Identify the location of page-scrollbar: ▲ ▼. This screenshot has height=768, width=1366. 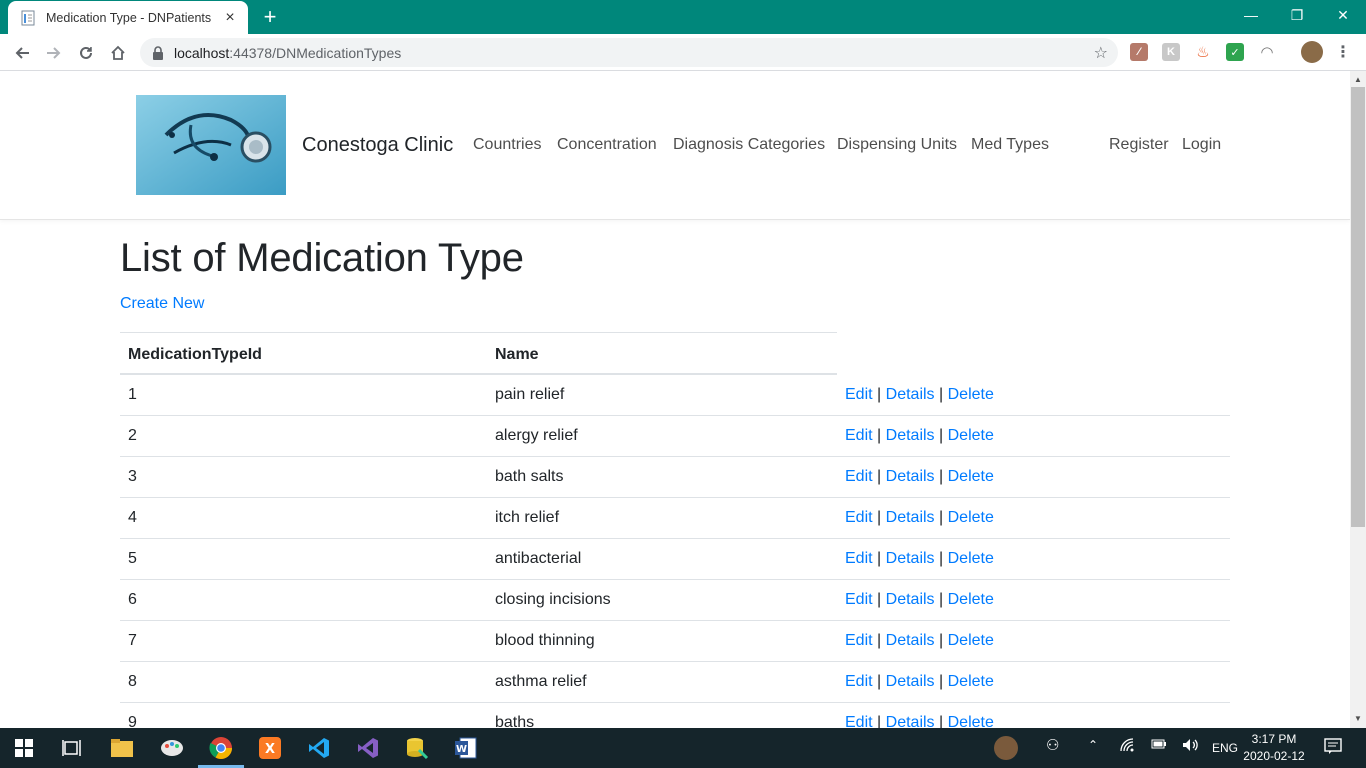
(1358, 399).